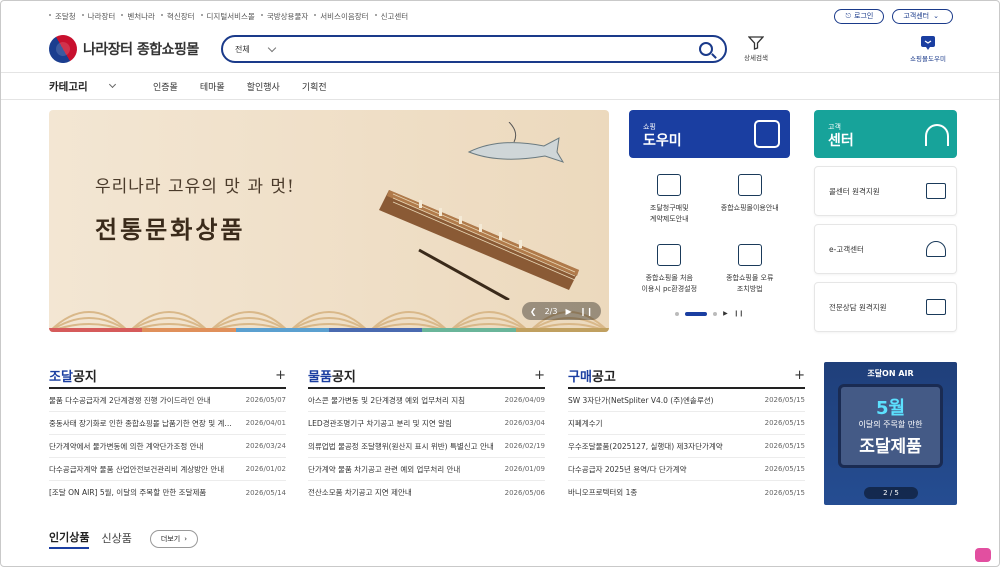 Image resolution: width=1000 pixels, height=567 pixels. I want to click on notice-row: 물품 다수공급자계 2단계경쟁 진행 가이드라인 안내 2026/05/07, so click(167, 400).